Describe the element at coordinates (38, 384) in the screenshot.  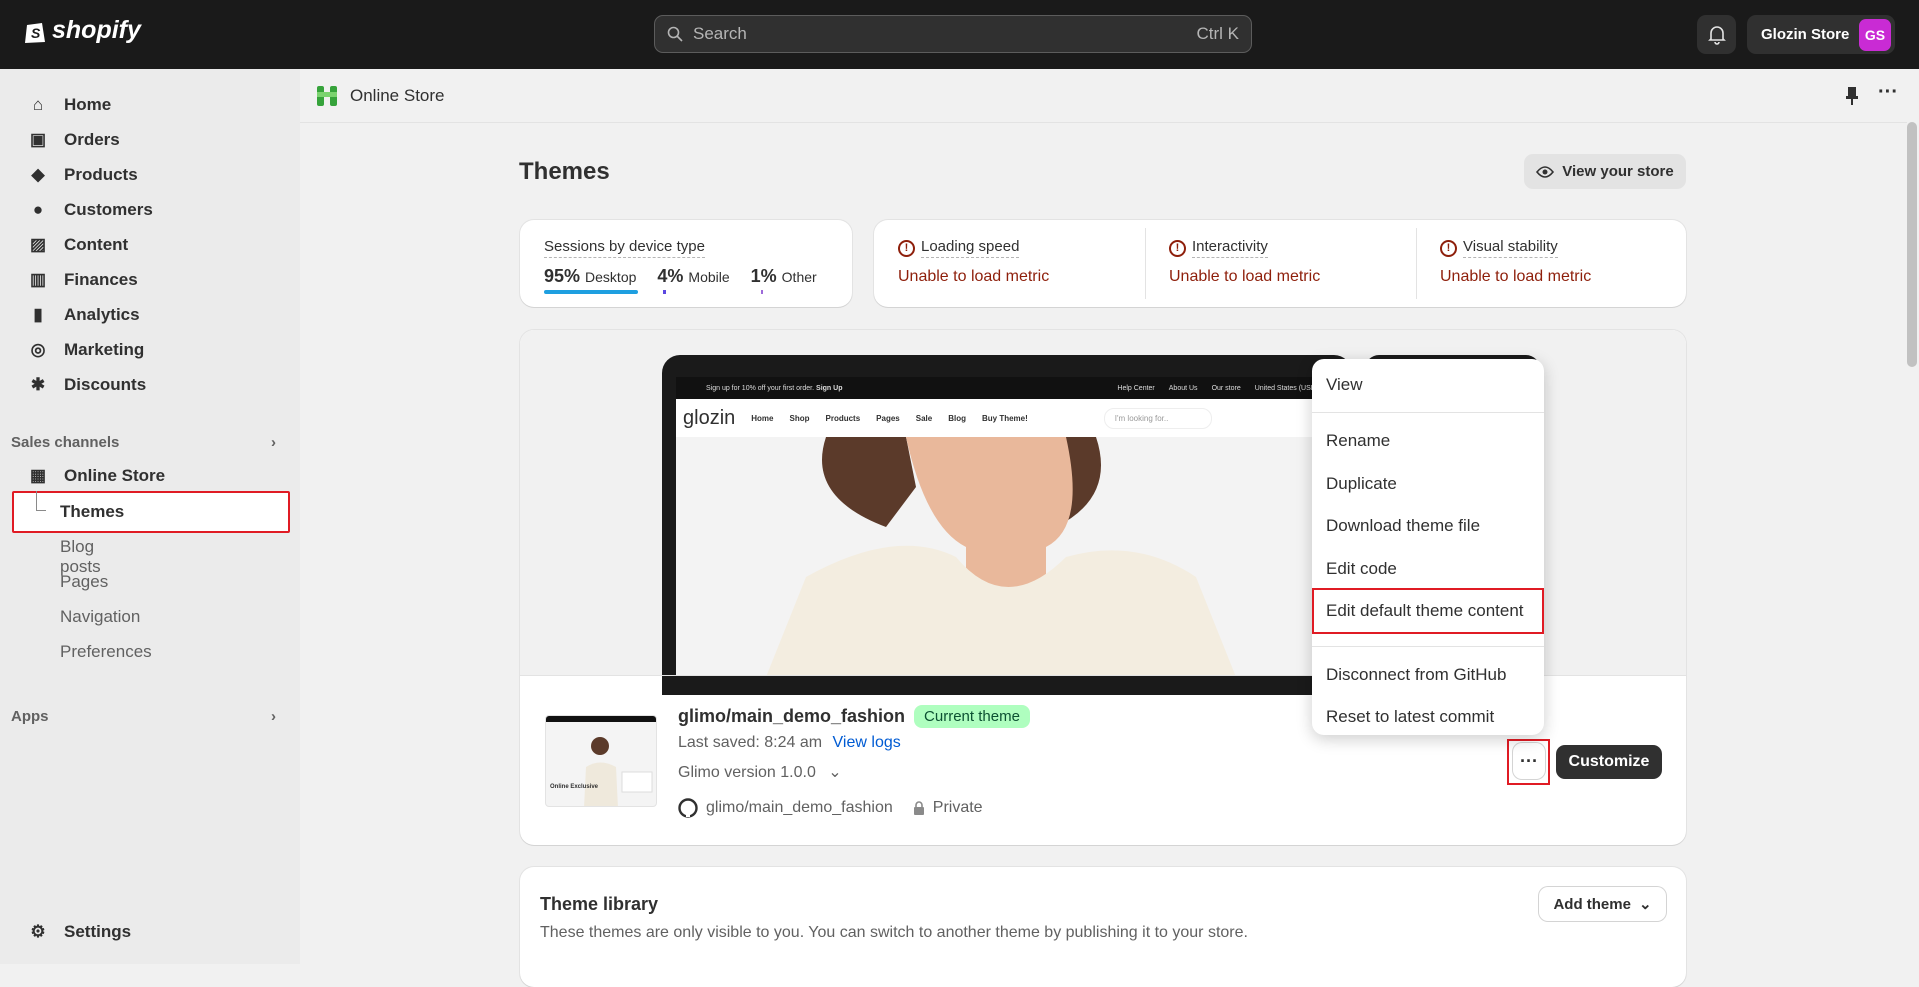
I see `discount-icon: ✱` at that location.